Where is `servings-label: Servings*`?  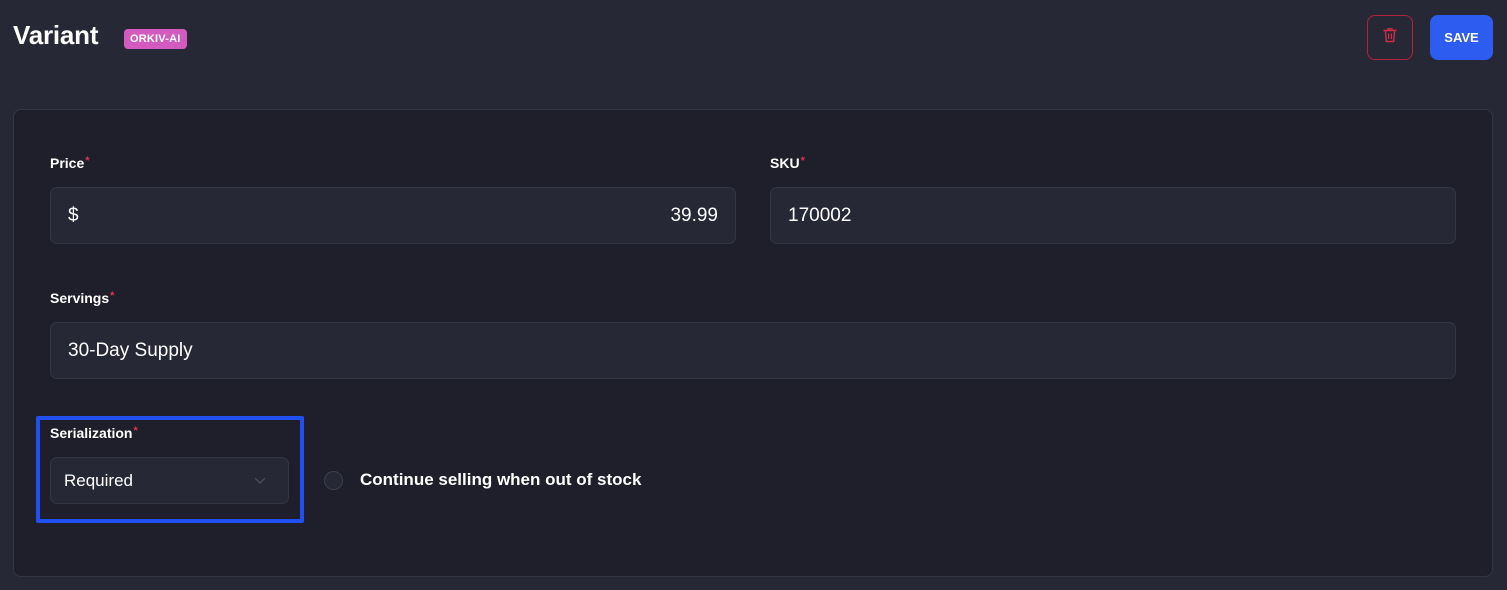 servings-label: Servings* is located at coordinates (82, 298).